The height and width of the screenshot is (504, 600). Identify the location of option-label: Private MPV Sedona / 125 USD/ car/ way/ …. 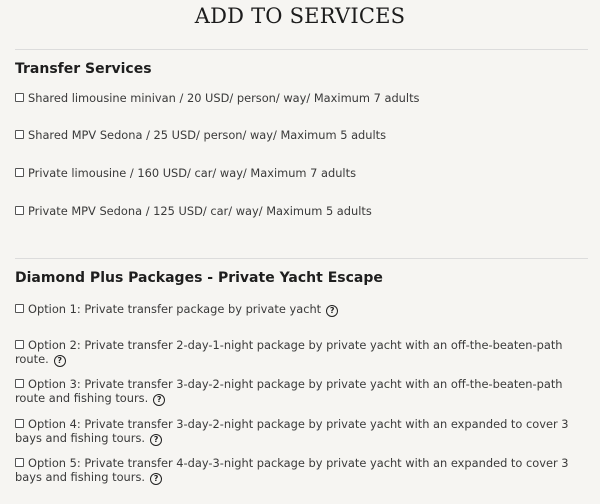
(200, 211).